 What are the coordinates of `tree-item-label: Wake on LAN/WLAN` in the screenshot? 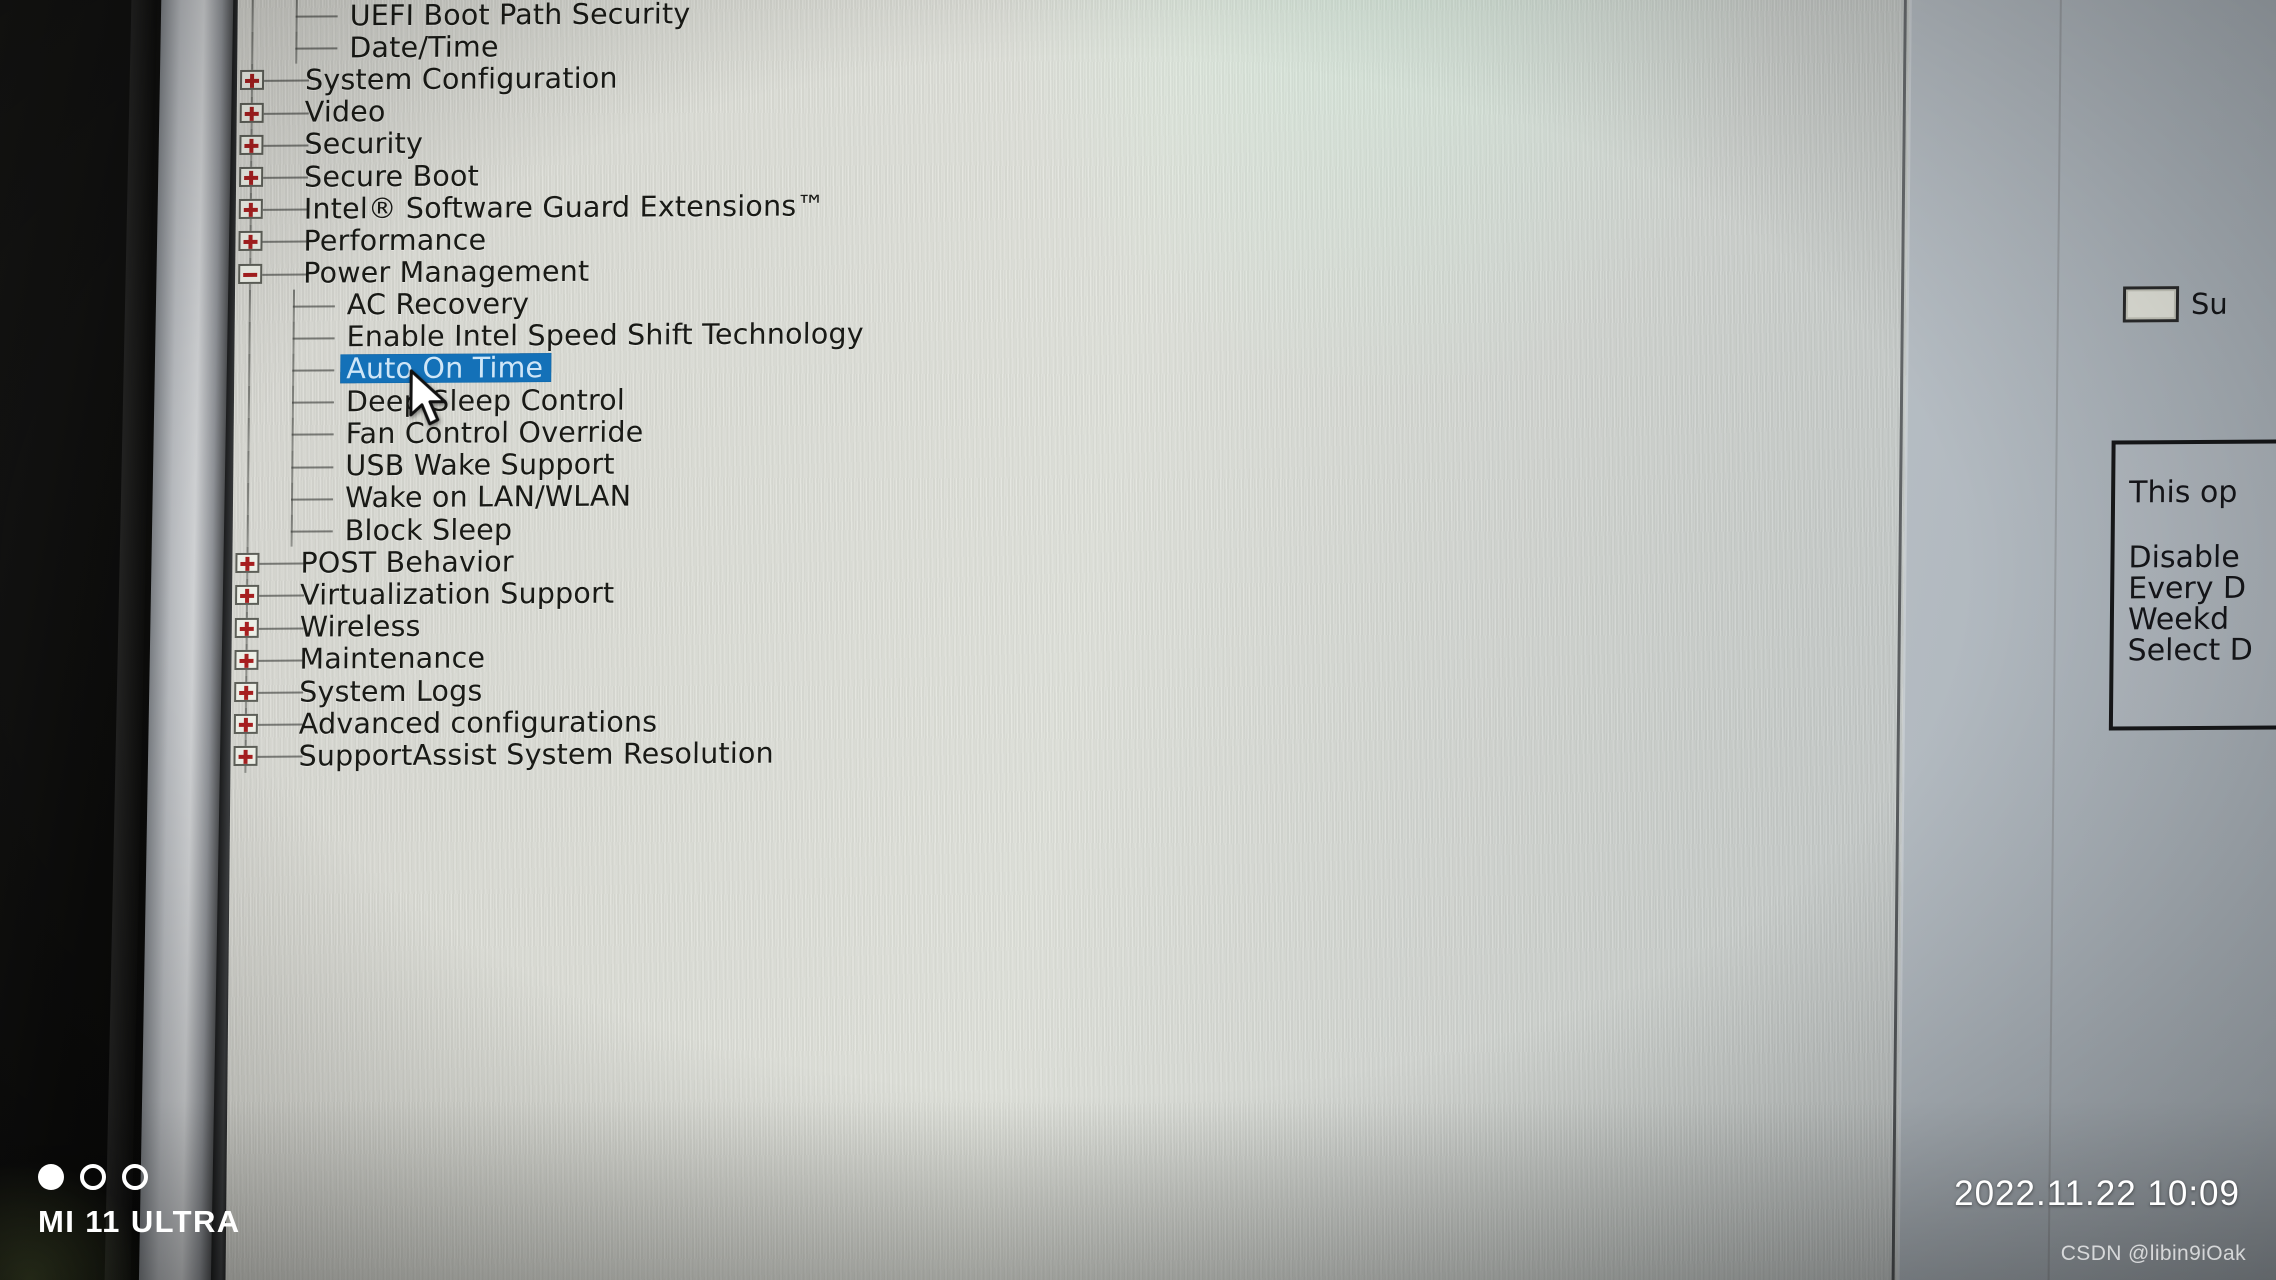 It's located at (488, 497).